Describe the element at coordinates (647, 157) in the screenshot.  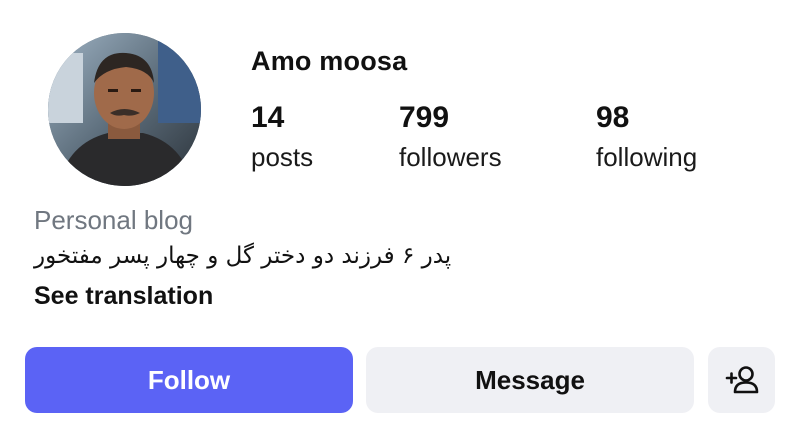
I see `following-label: following` at that location.